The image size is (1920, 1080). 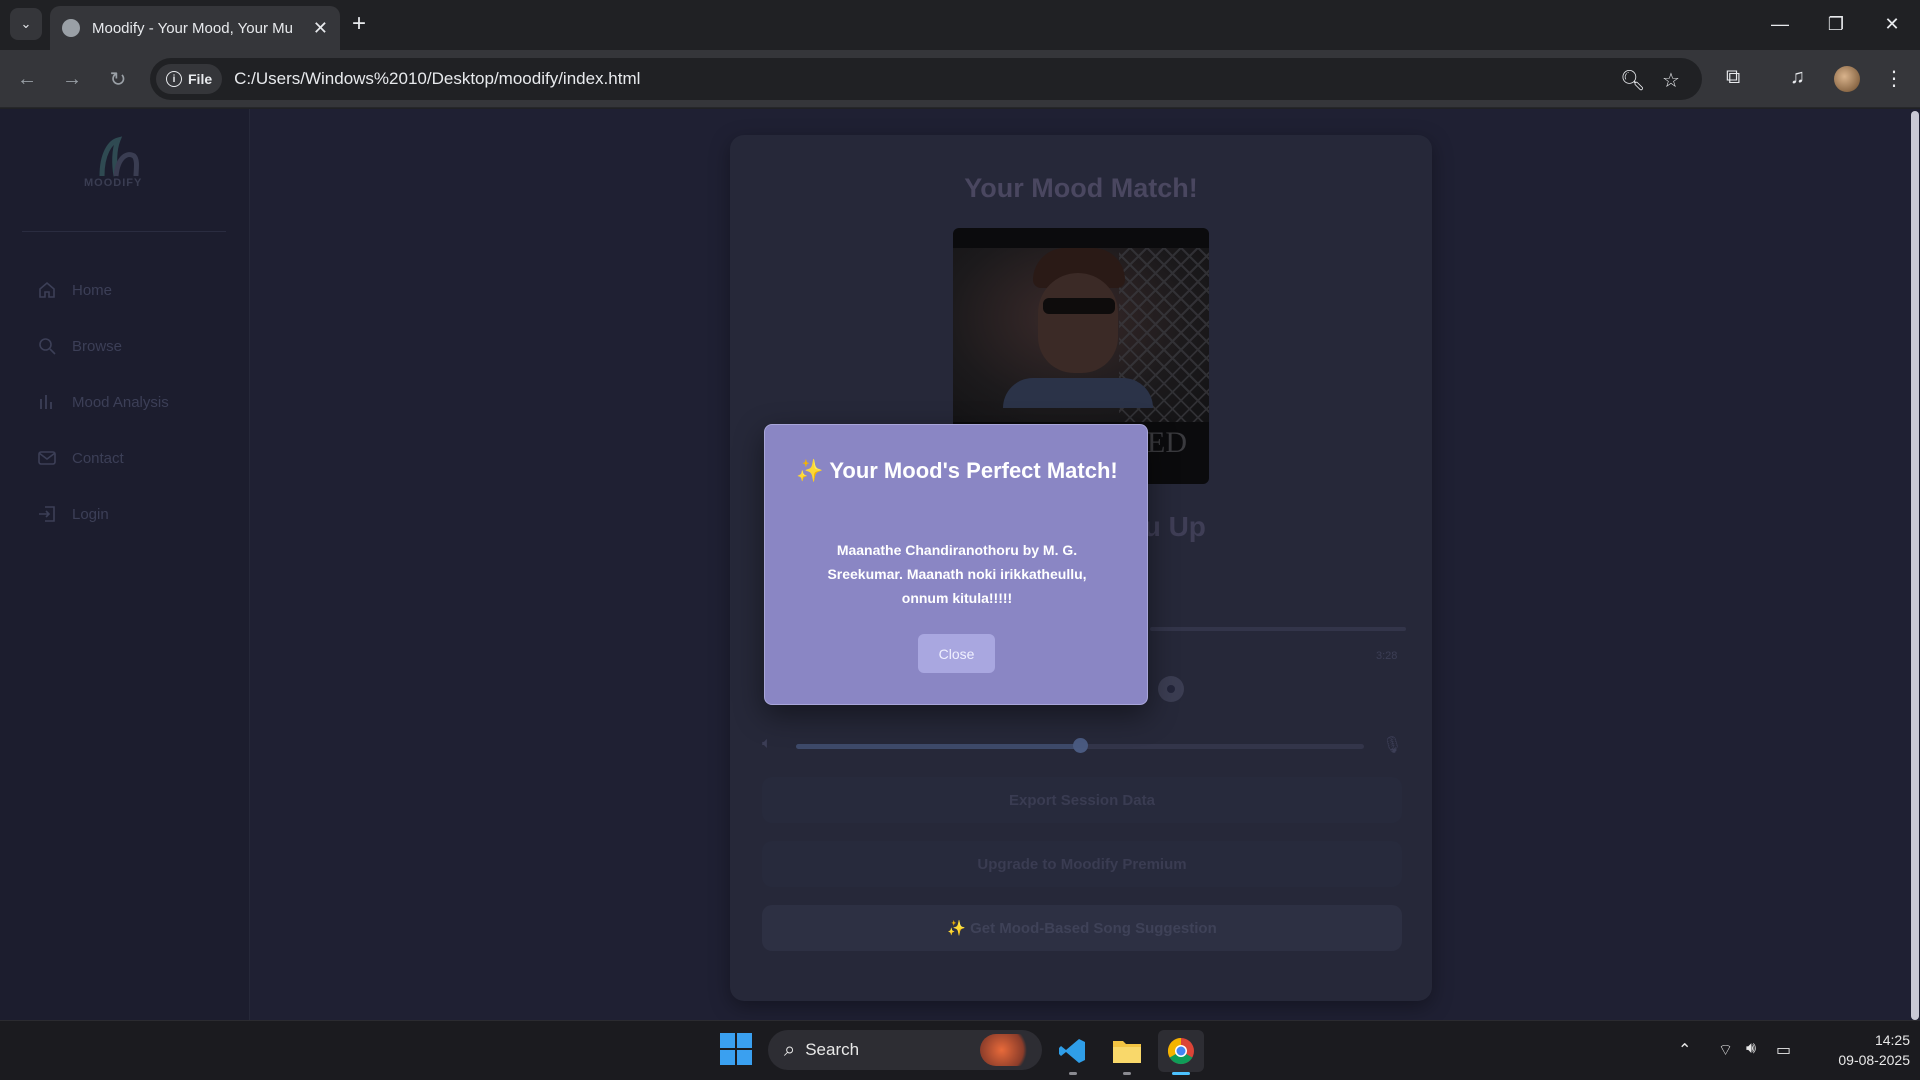 What do you see at coordinates (1684, 1050) in the screenshot?
I see `tray-overflow-icon: ⌃` at bounding box center [1684, 1050].